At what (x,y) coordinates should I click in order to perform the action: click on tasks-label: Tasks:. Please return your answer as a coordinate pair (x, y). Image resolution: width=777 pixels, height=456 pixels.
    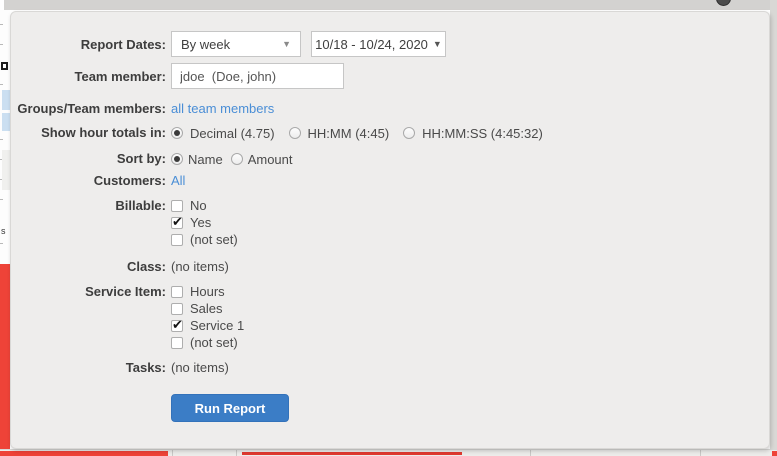
    Looking at the image, I should click on (145, 367).